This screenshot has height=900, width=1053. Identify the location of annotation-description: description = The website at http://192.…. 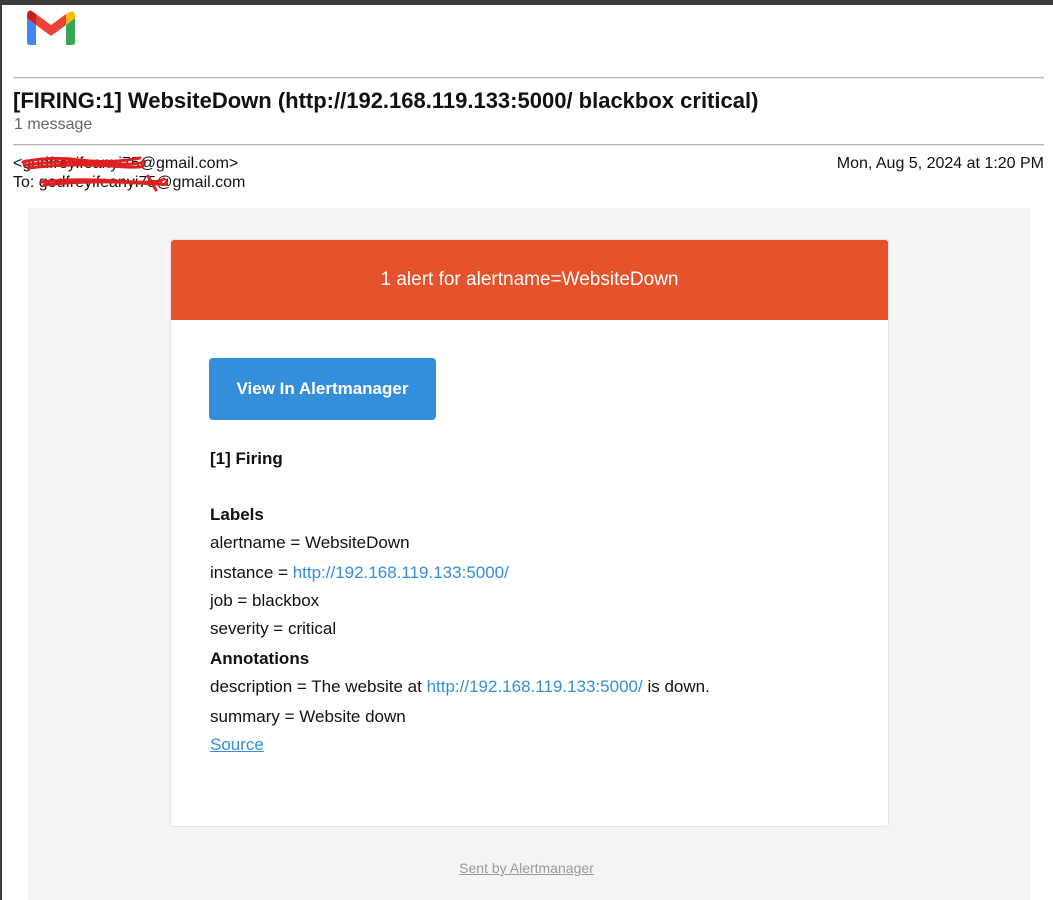
(460, 687).